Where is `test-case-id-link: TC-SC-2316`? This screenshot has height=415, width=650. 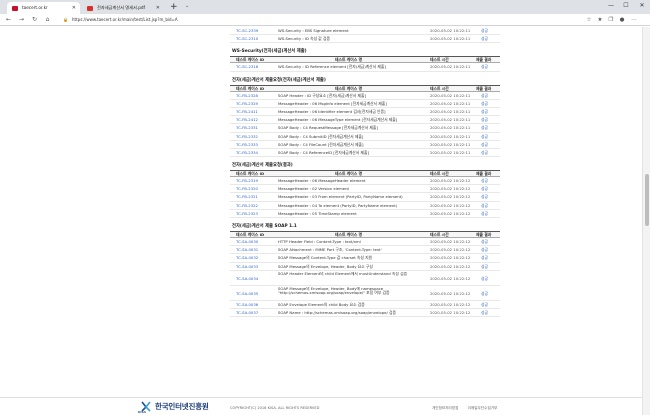 test-case-id-link: TC-SC-2316 is located at coordinates (247, 67).